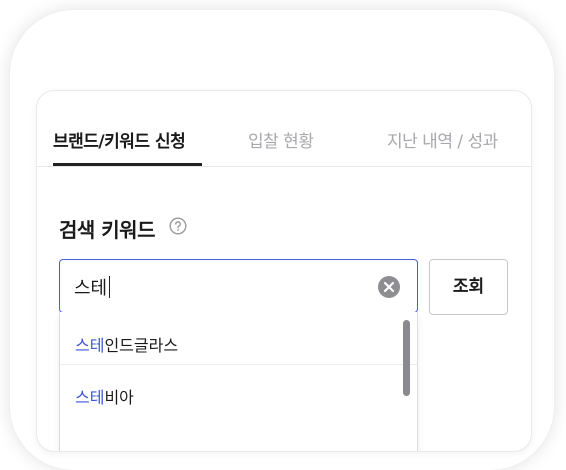 The height and width of the screenshot is (470, 566). Describe the element at coordinates (238, 338) in the screenshot. I see `suggestion-item: 스테인드글라스` at that location.